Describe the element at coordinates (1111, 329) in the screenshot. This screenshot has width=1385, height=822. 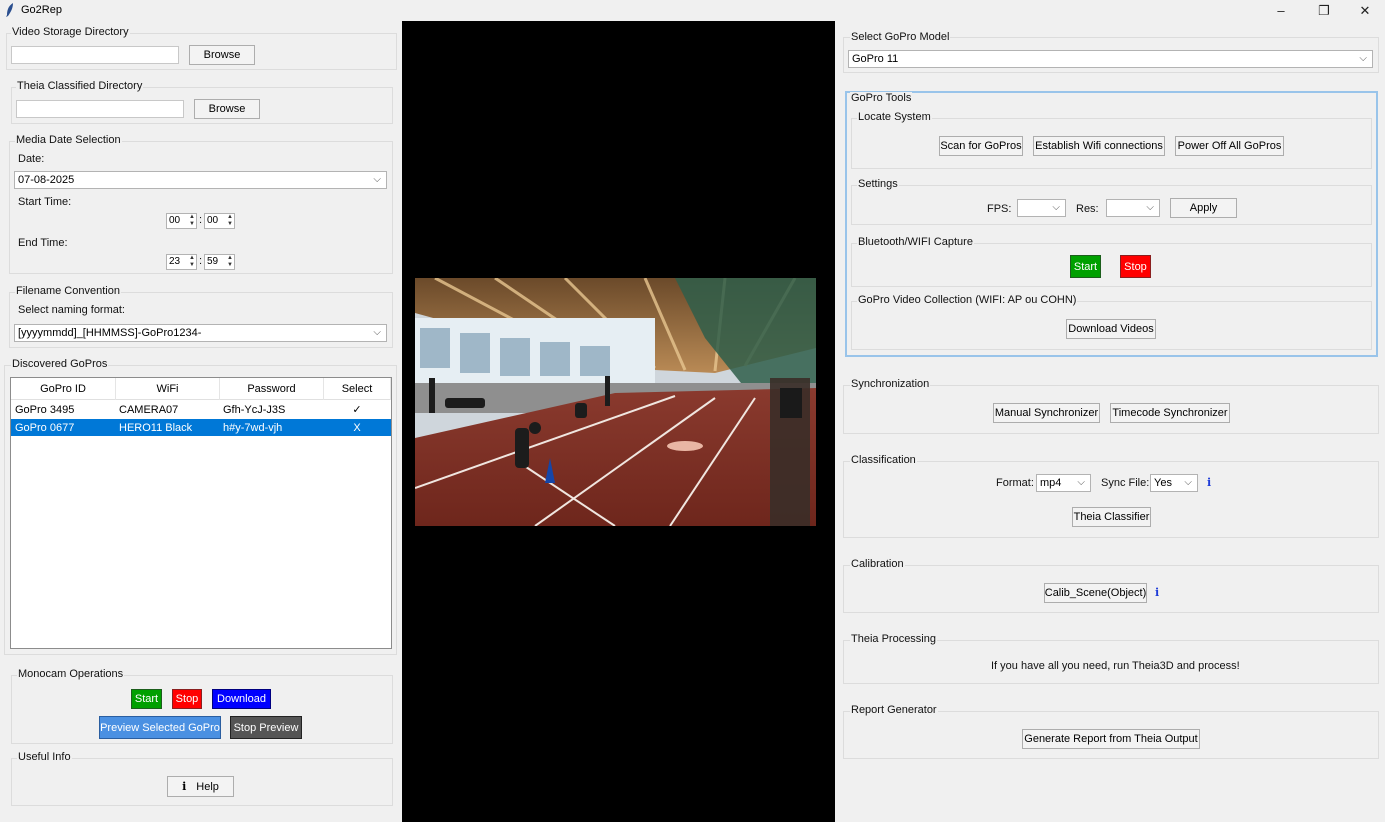
I see `download-videos-button: Download Videos` at that location.